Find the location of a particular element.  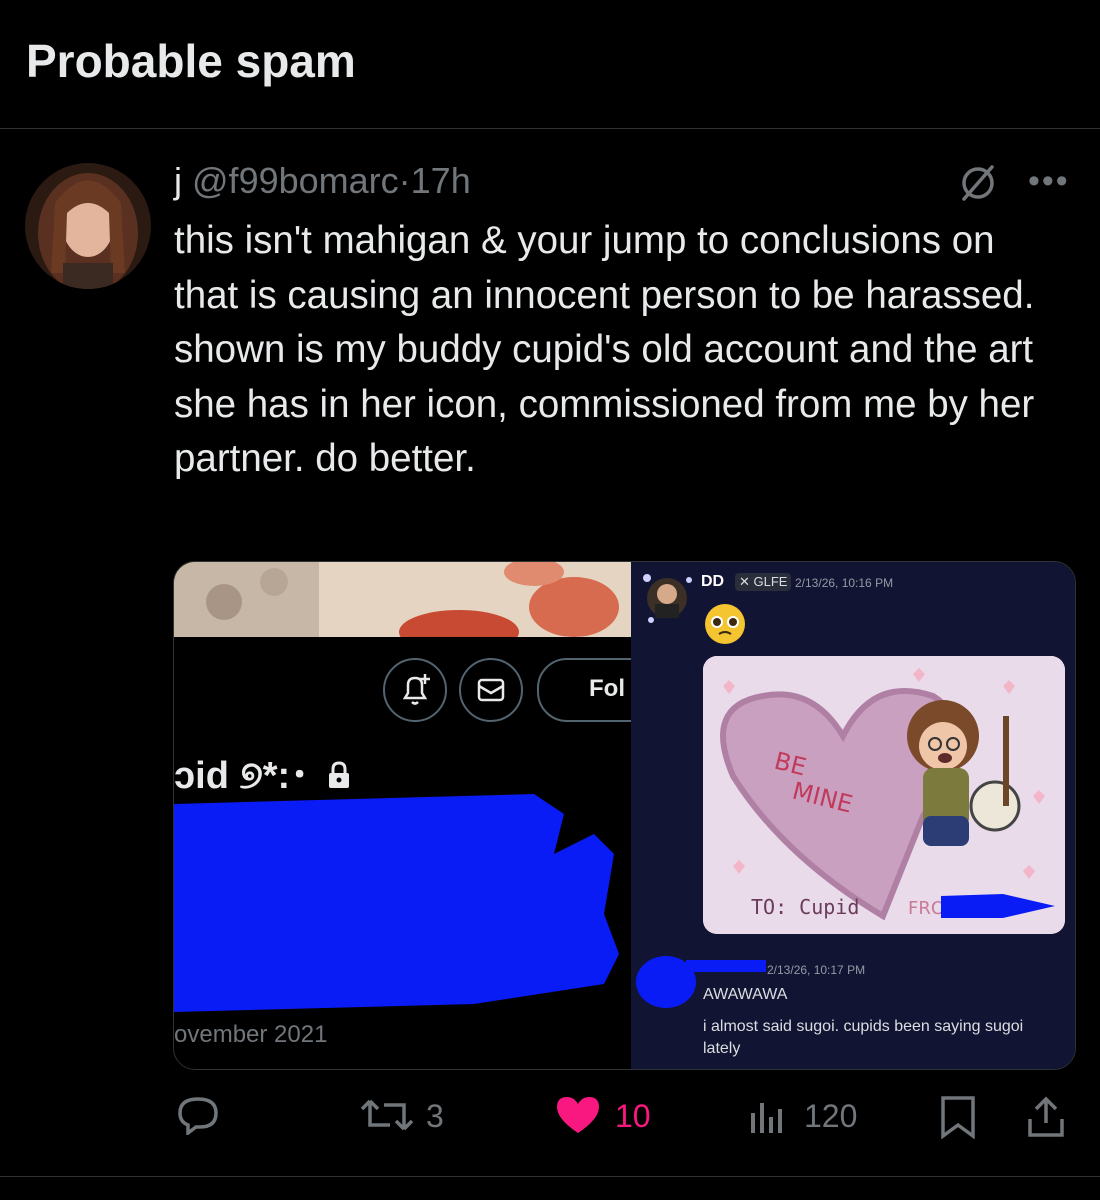

page-header: Probable spam is located at coordinates (550, 64).